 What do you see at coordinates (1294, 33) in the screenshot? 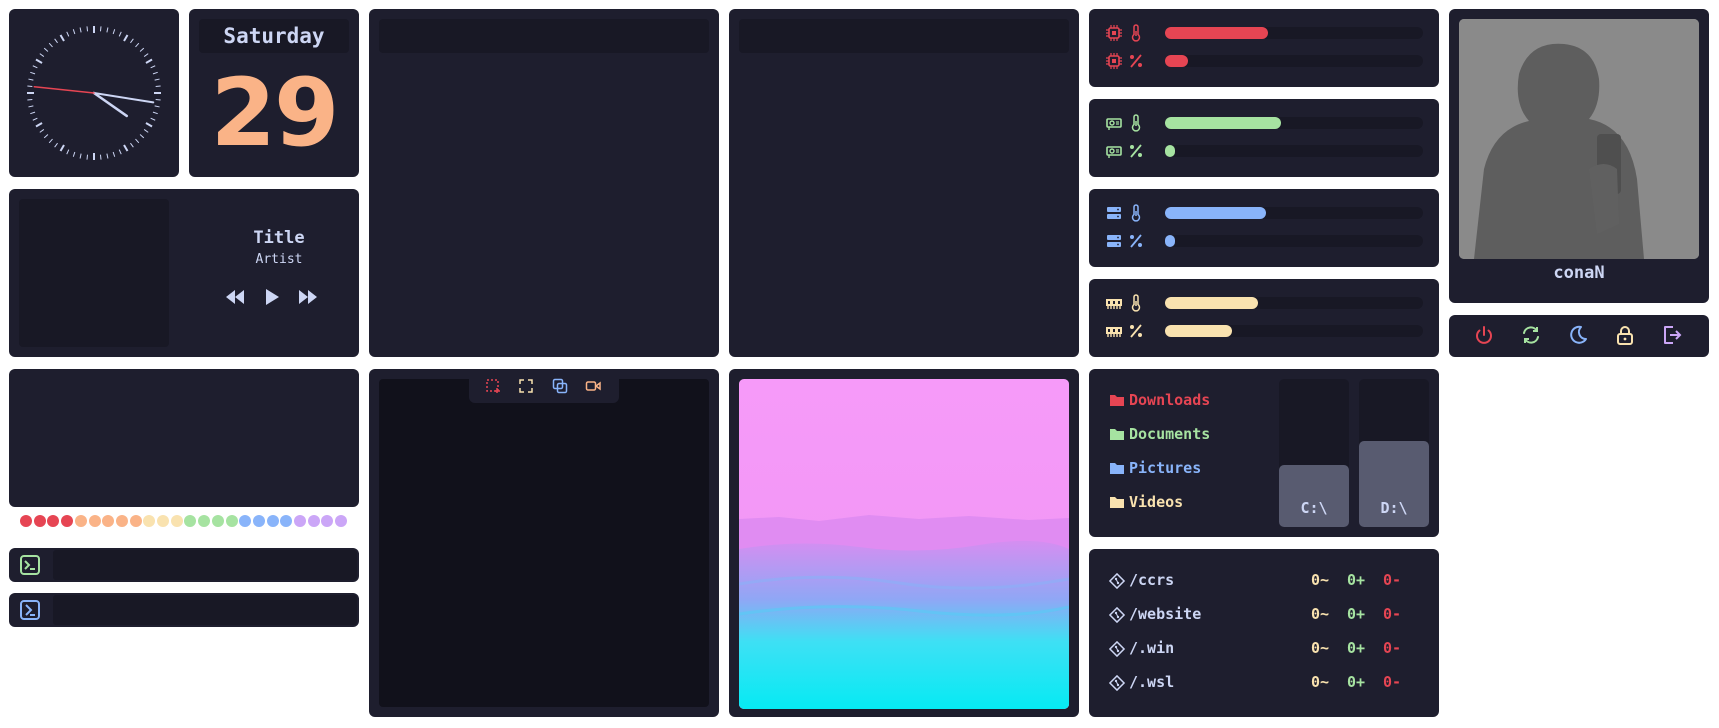
I see `cpu-temp-bar` at bounding box center [1294, 33].